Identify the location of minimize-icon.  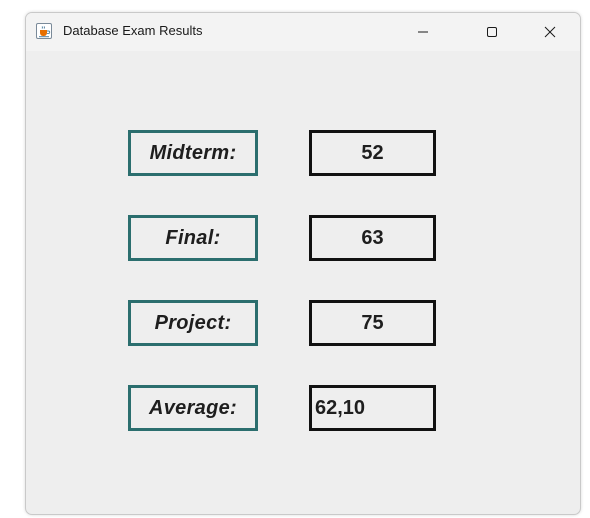
(423, 32).